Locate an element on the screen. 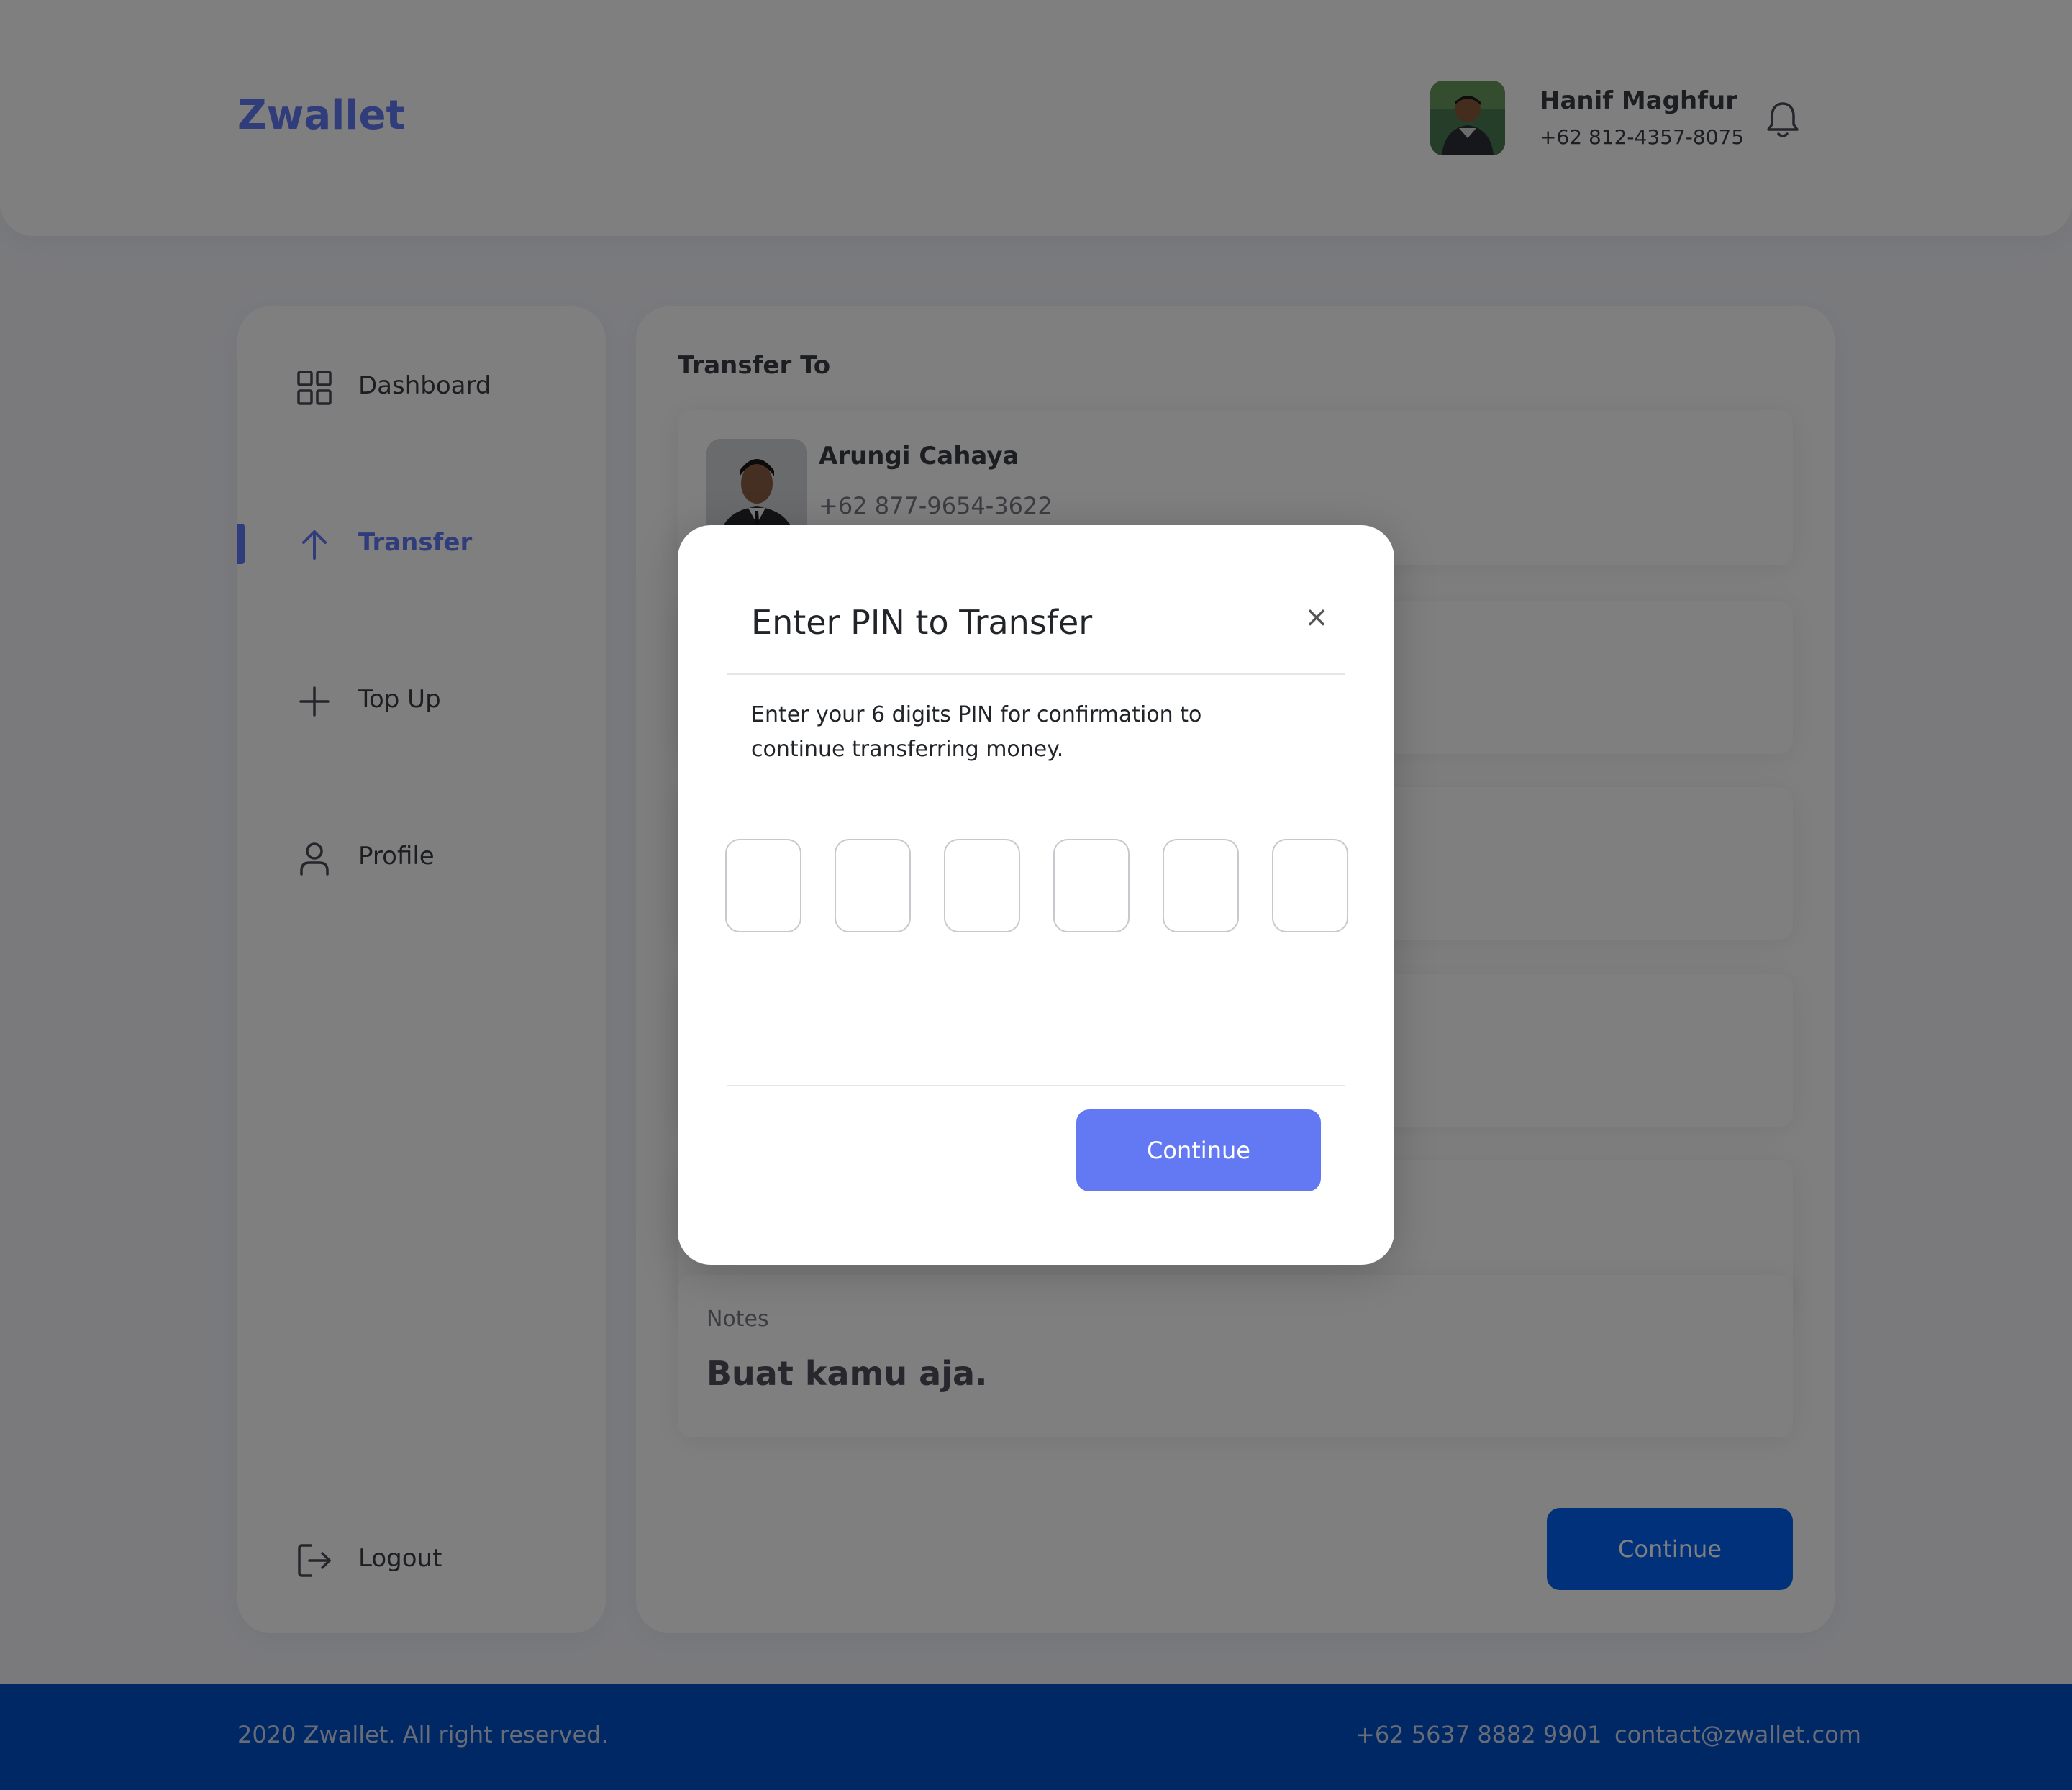 Image resolution: width=2072 pixels, height=1790 pixels. modal-title: Enter PIN to Transfer is located at coordinates (922, 622).